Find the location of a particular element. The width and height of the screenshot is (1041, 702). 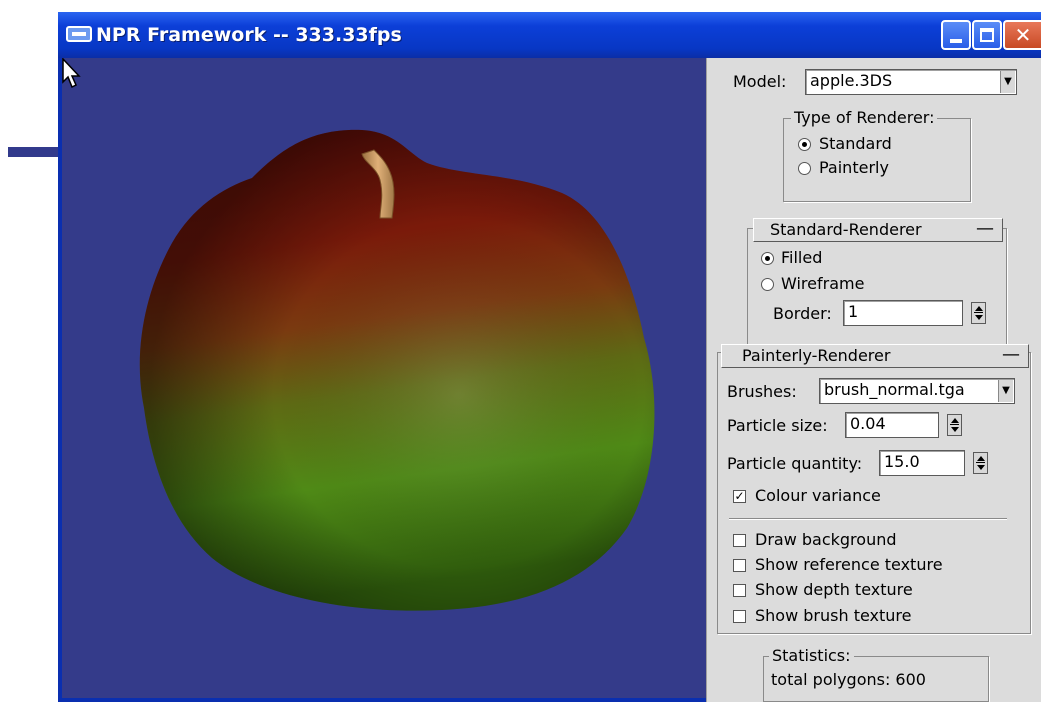

minimize-icon is located at coordinates (956, 35).